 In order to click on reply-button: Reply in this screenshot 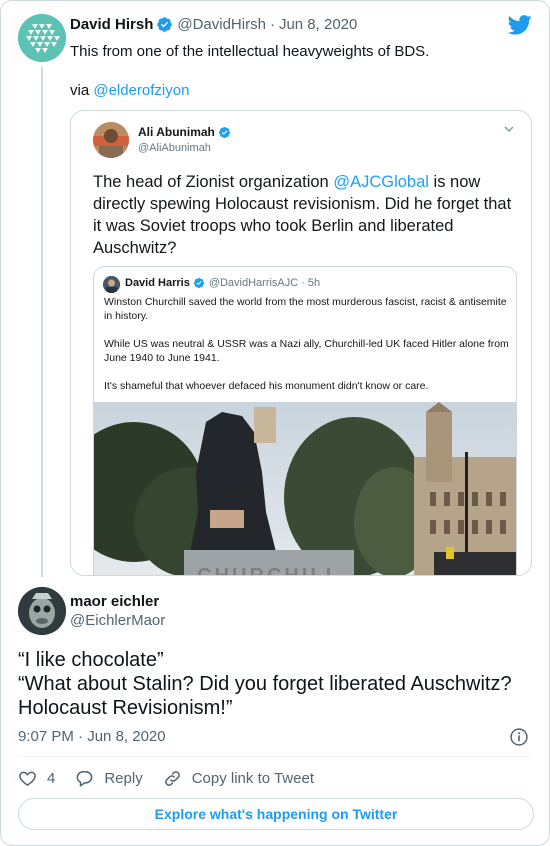, I will do `click(109, 778)`.